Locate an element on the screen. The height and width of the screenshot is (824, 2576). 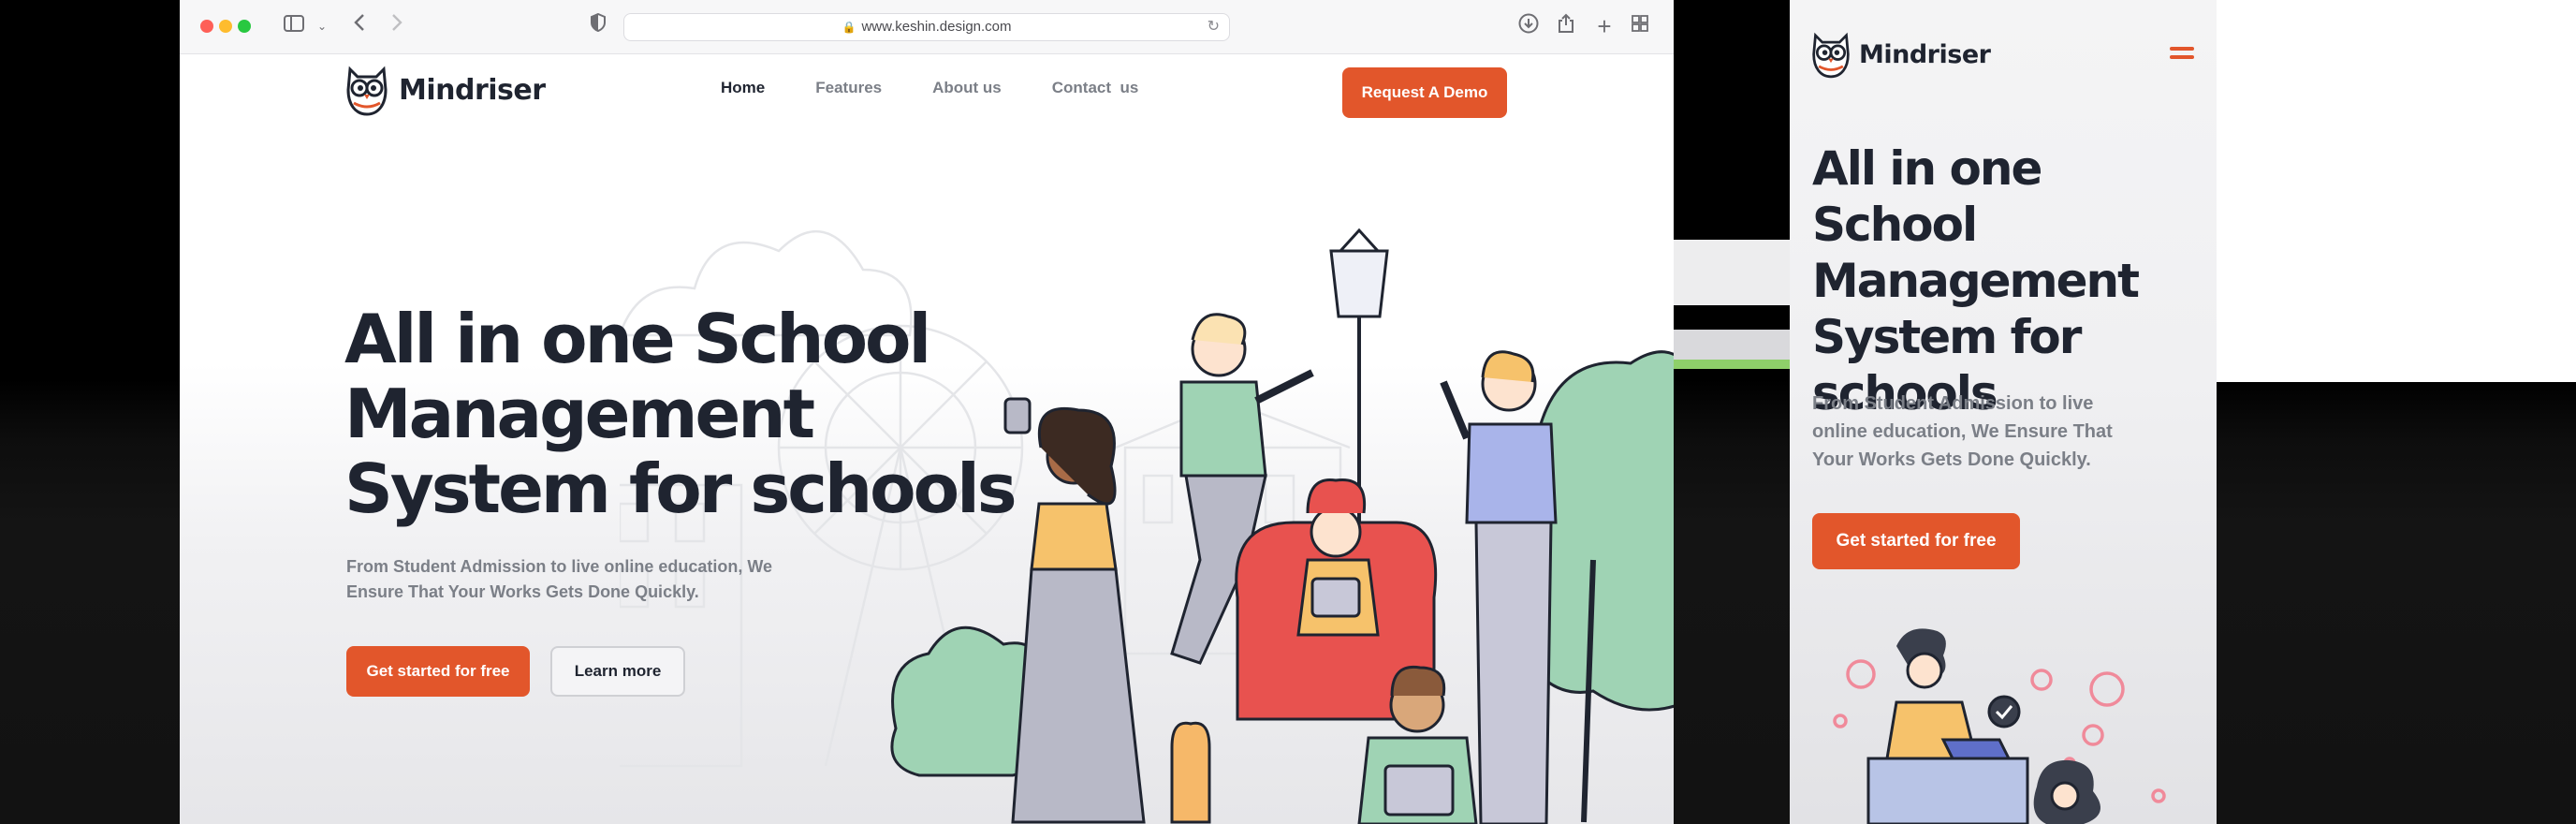
hamburger-menu-icon is located at coordinates (2183, 57).